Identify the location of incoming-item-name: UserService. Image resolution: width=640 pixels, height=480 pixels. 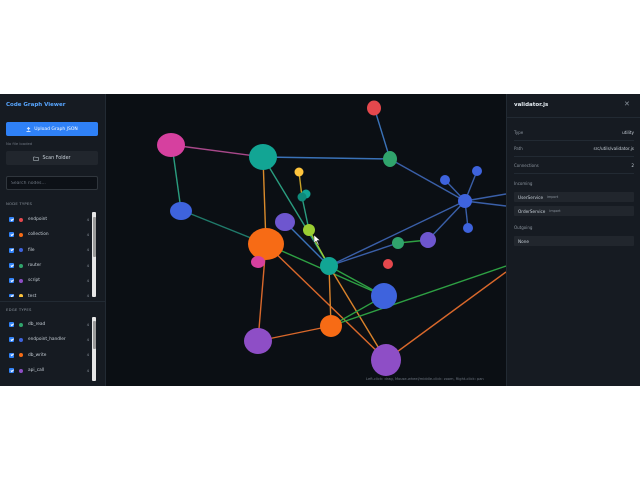
(531, 197).